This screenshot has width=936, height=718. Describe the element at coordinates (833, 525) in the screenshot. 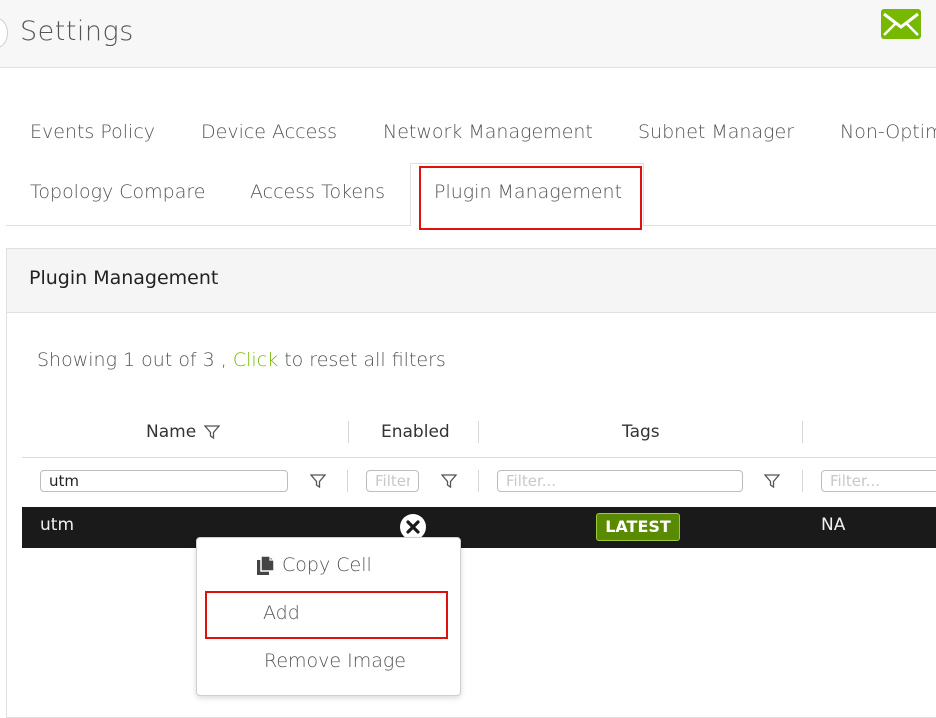

I see `row-extra-cell: NA` at that location.